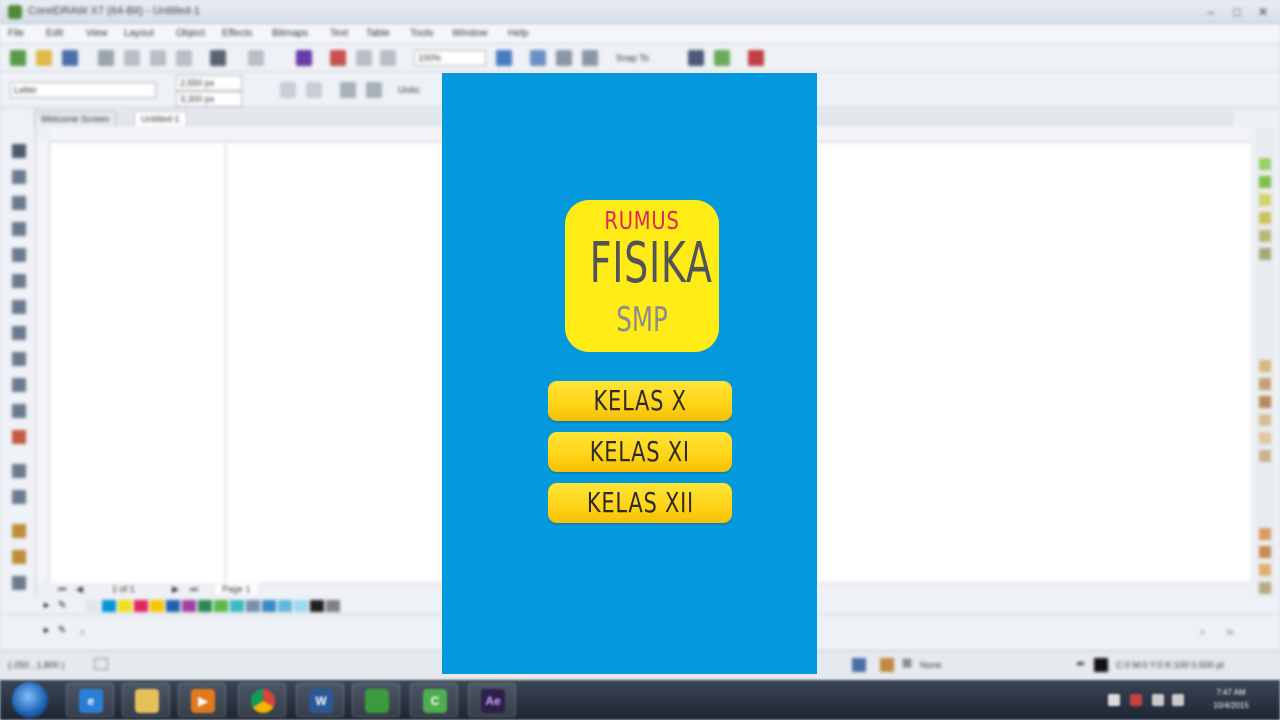 This screenshot has width=1280, height=720. I want to click on cut-icon, so click(132, 58).